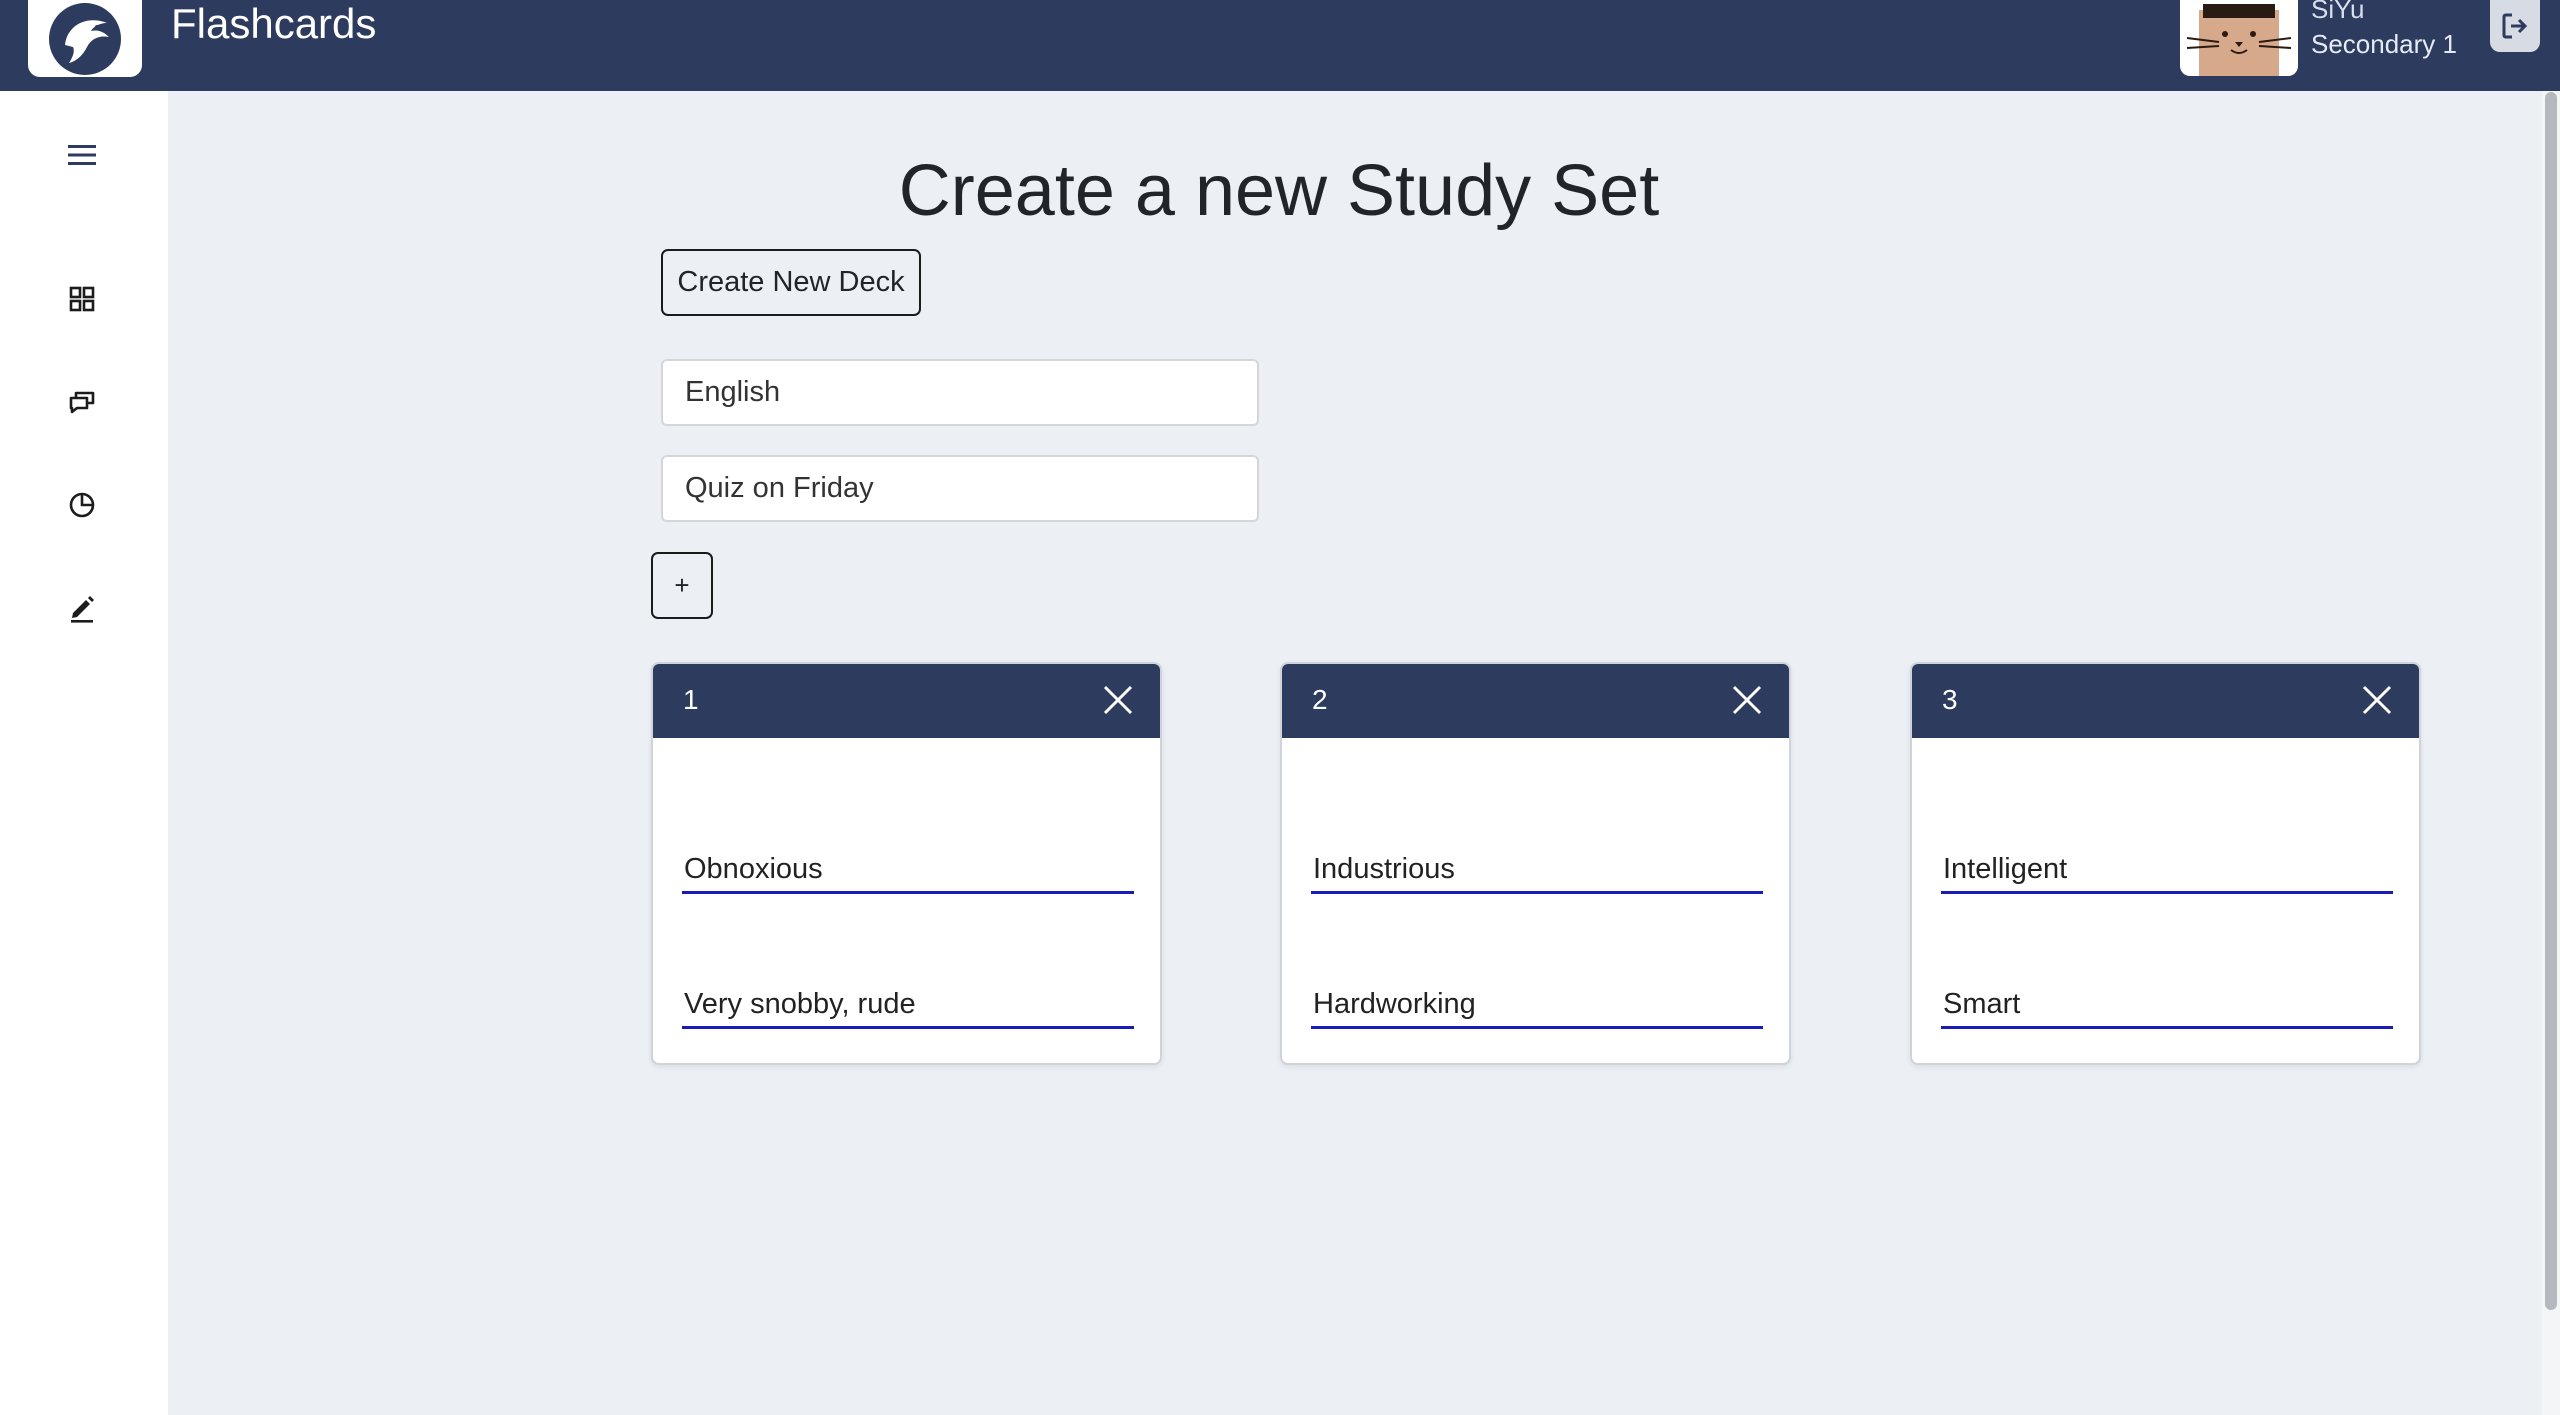 The width and height of the screenshot is (2560, 1415). I want to click on chat-icon, so click(82, 402).